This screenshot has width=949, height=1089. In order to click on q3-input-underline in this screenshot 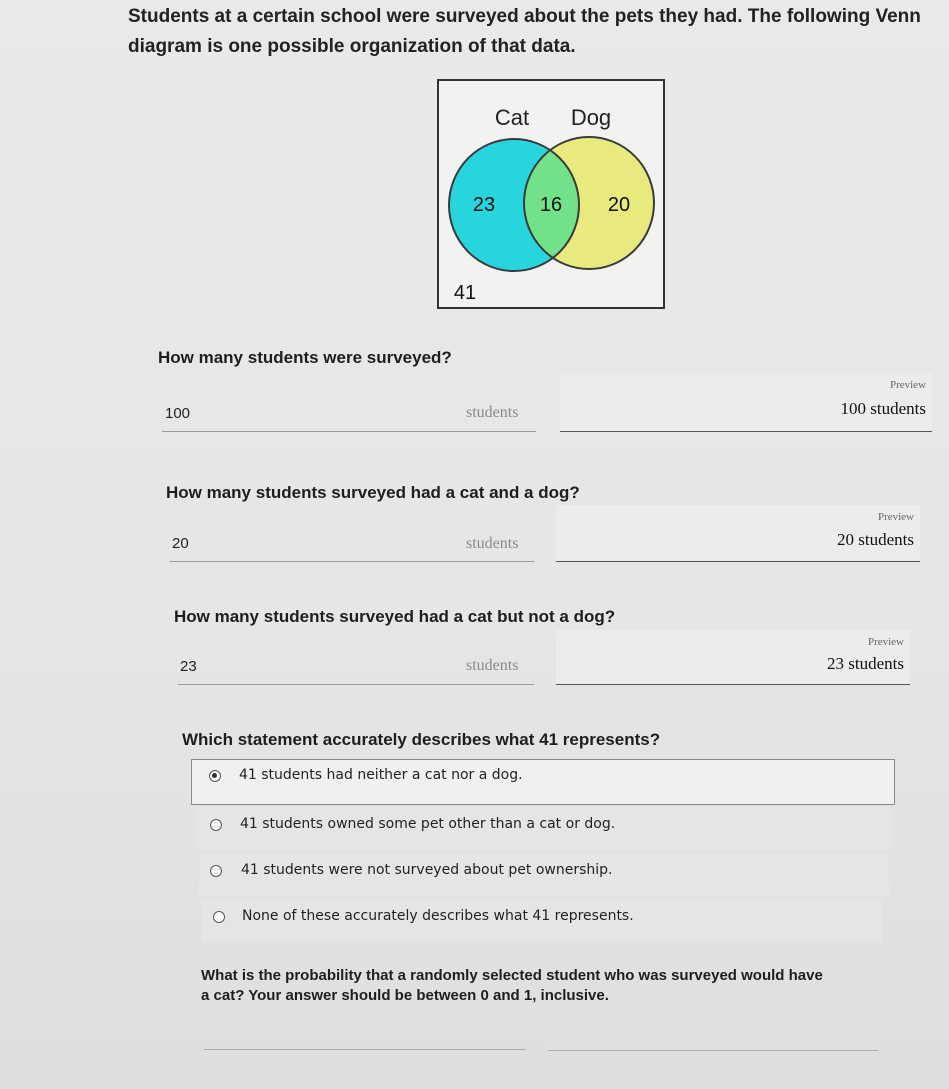, I will do `click(356, 684)`.